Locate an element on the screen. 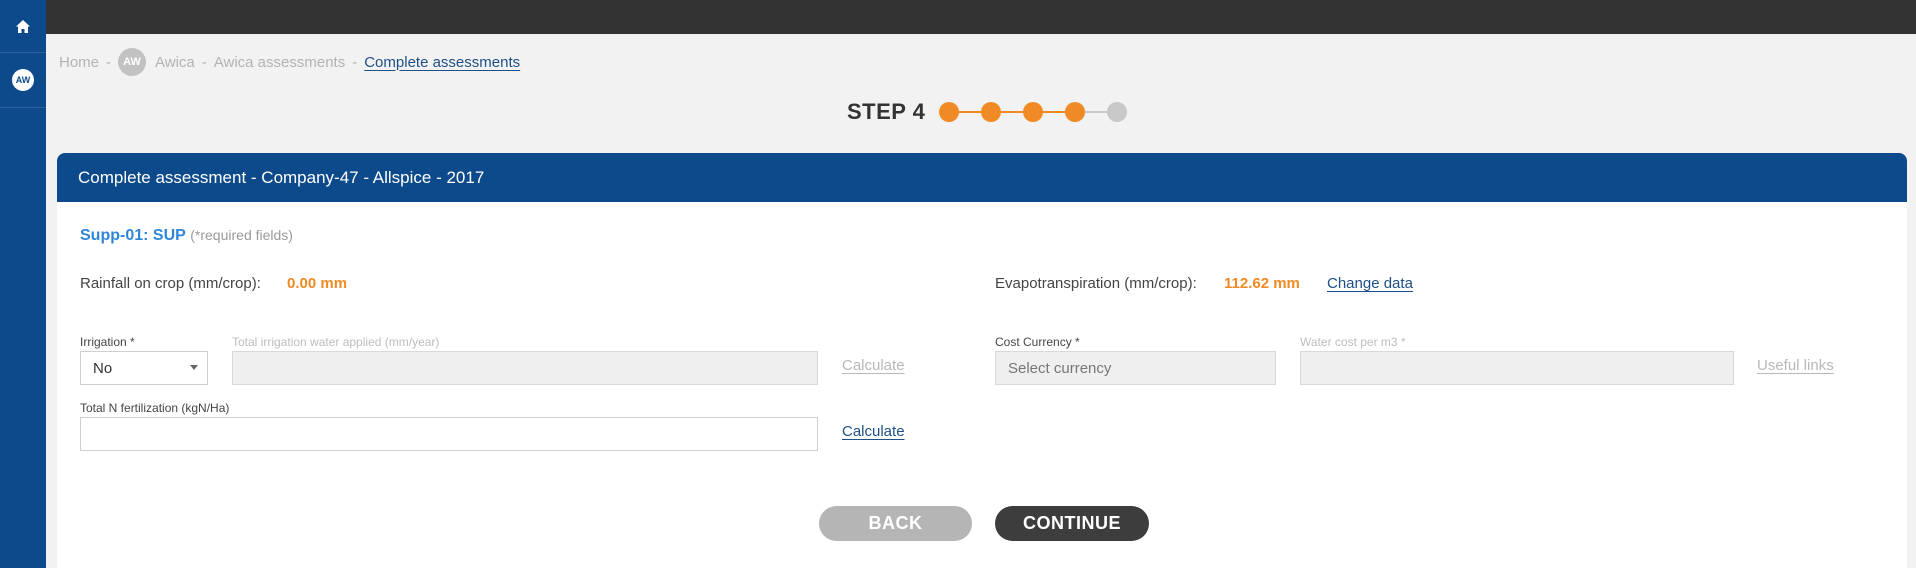  water-applied-input is located at coordinates (525, 368).